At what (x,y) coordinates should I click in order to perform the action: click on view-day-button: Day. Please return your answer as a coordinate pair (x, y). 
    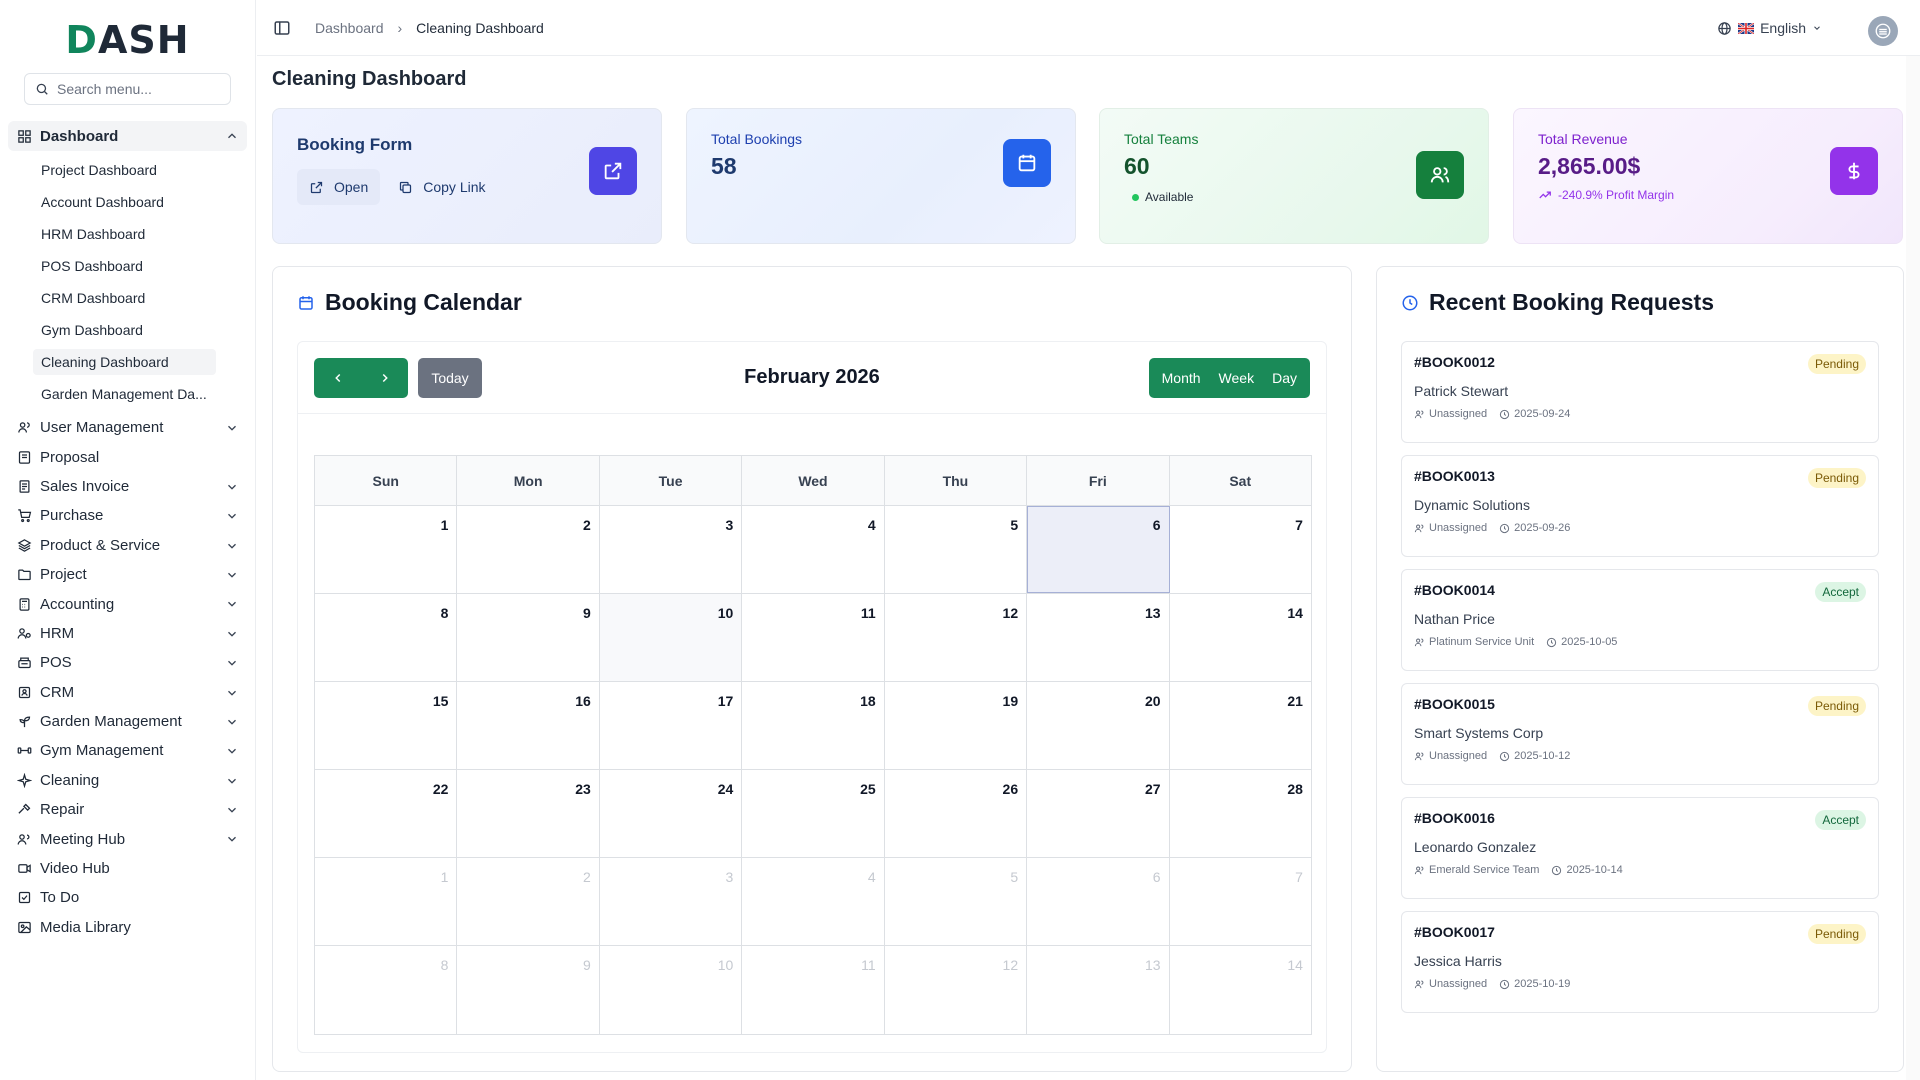
    Looking at the image, I should click on (1284, 378).